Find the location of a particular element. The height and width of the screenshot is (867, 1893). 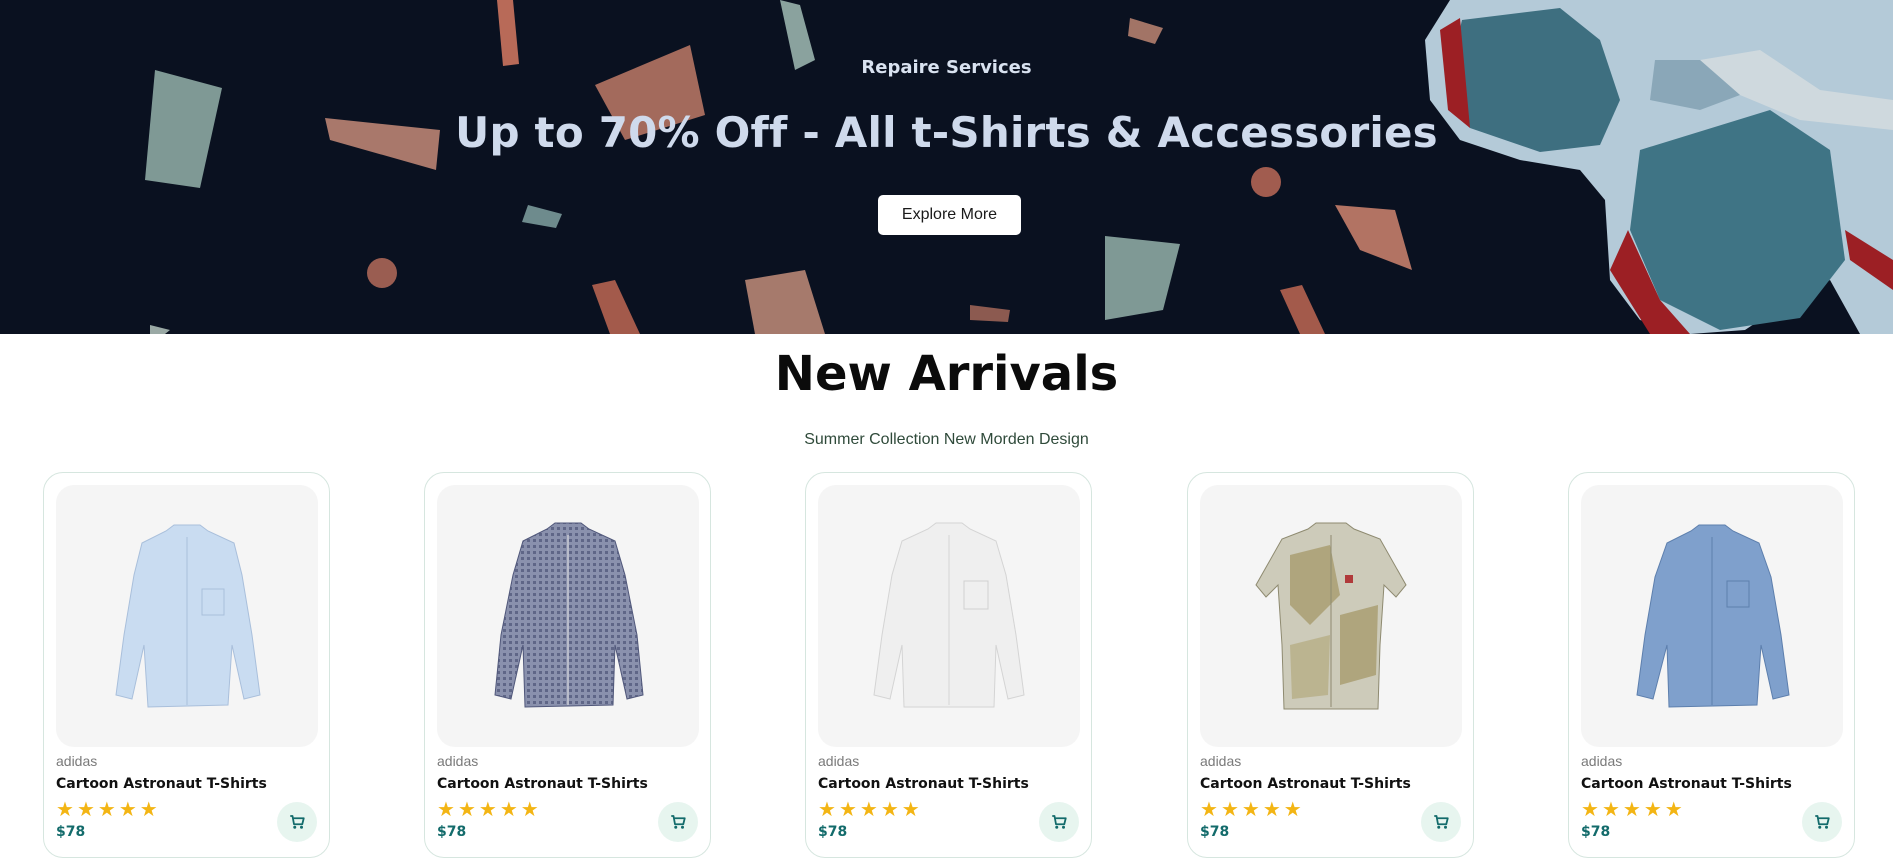

section-subtitle: Summer Collection New Morden Design is located at coordinates (946, 439).